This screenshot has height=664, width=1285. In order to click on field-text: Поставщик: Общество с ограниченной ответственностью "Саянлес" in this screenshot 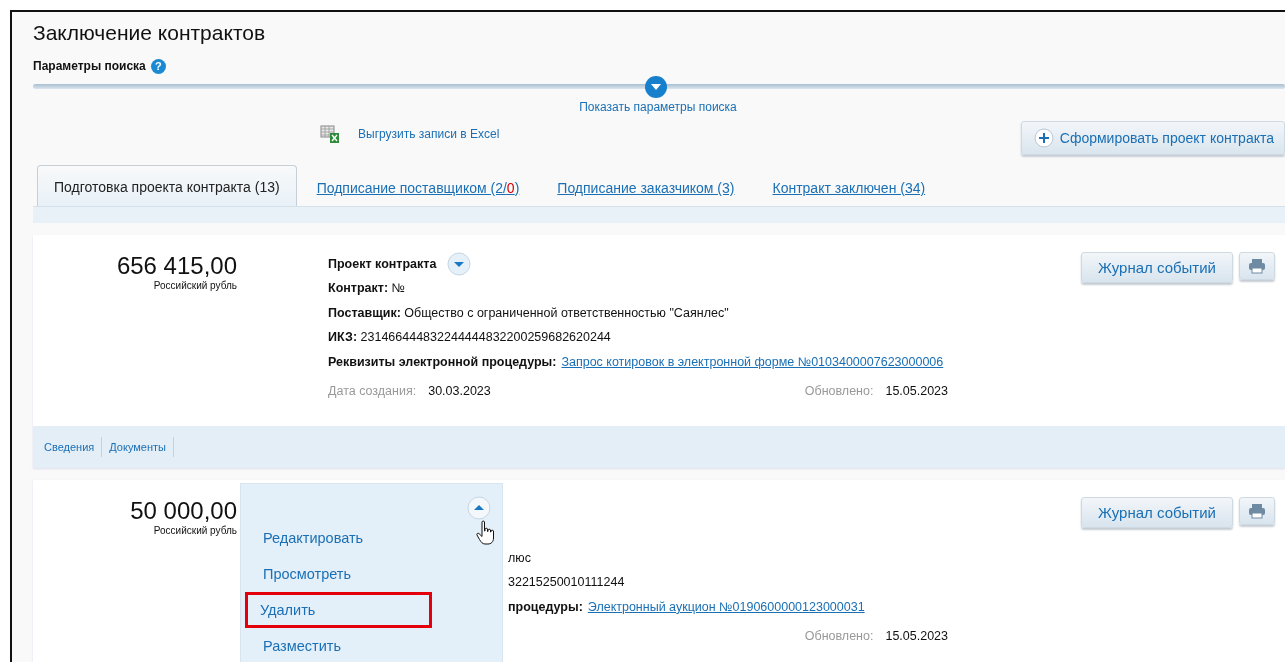, I will do `click(528, 312)`.